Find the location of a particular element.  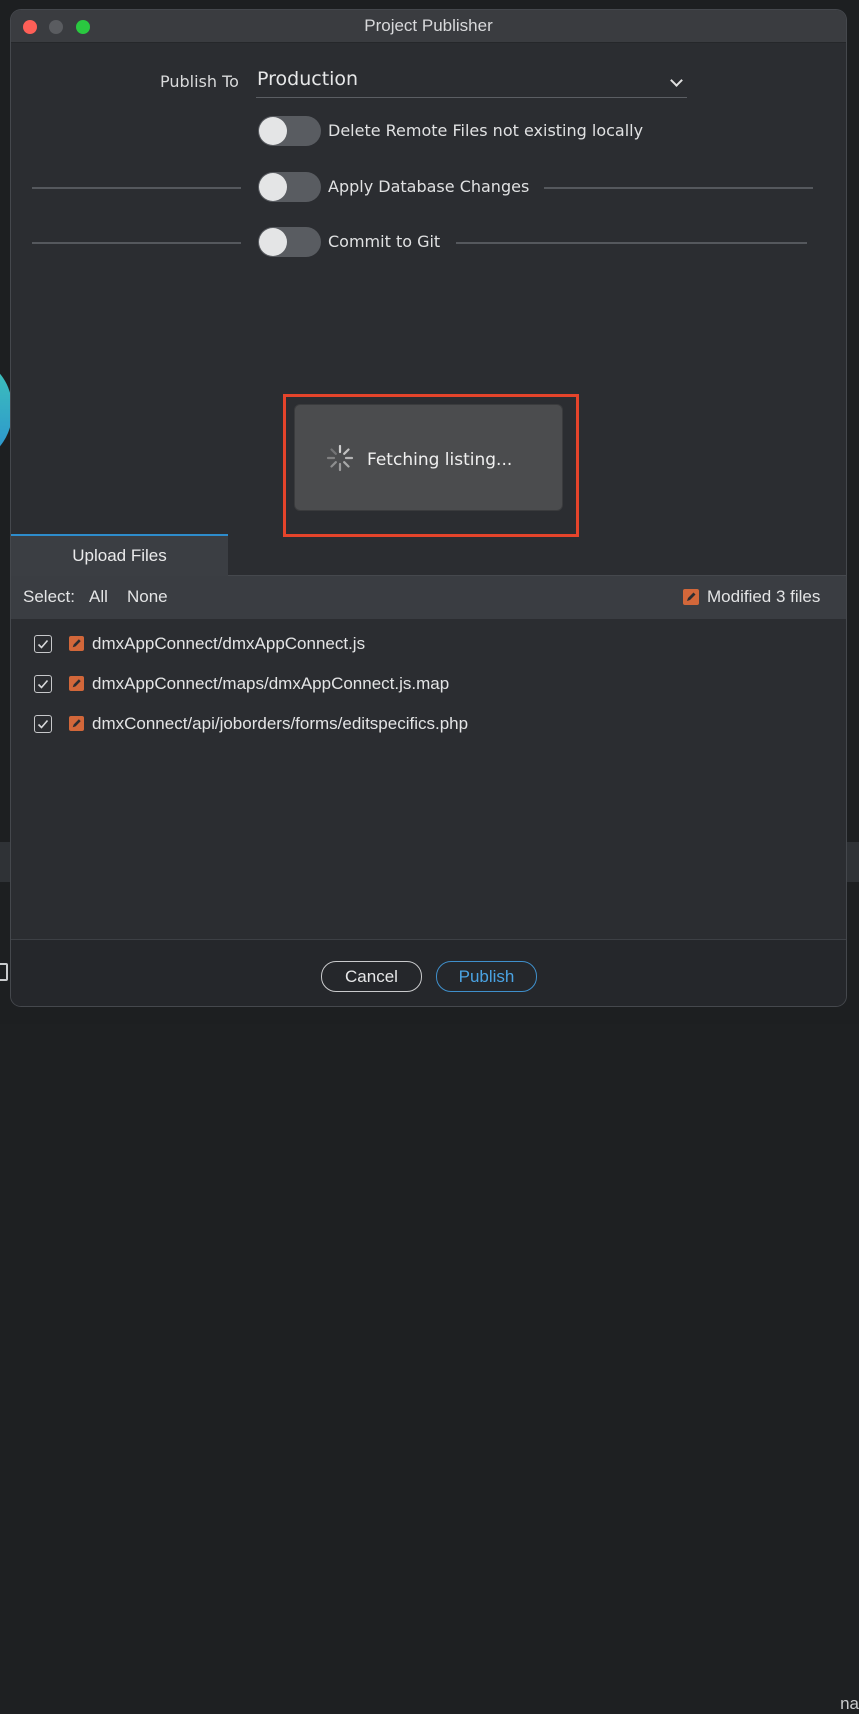

toggle-row-delete-remote: Delete Remote Files not existing locally is located at coordinates (428, 131).